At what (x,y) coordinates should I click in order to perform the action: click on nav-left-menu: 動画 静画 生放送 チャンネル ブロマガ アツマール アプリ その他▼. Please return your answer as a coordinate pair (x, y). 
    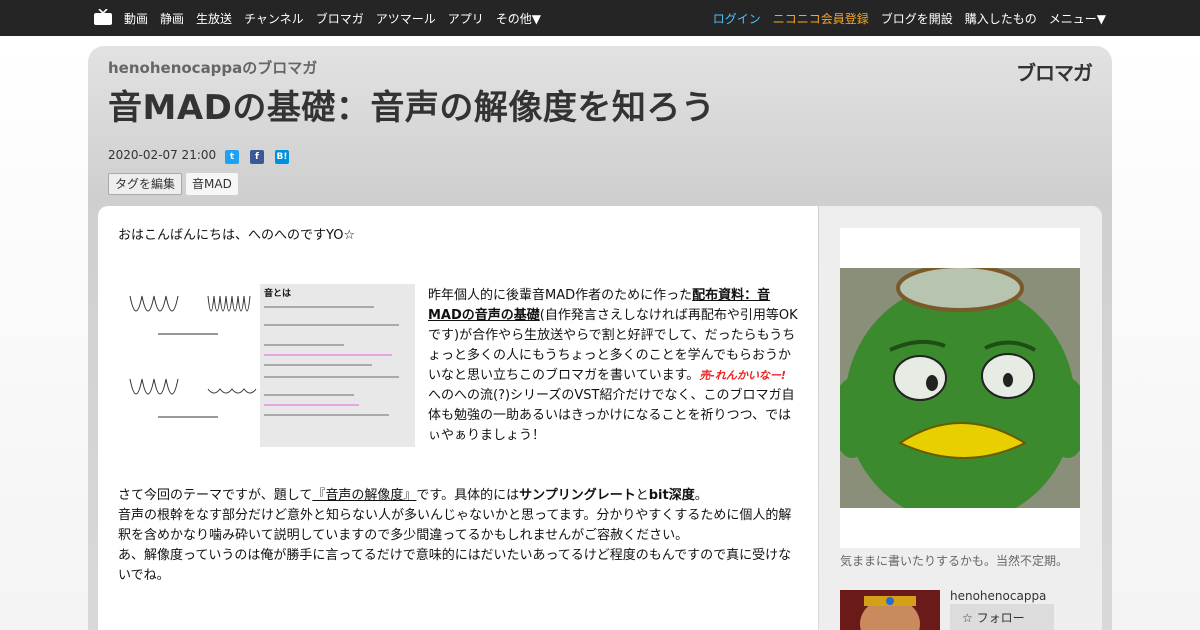
    Looking at the image, I should click on (338, 18).